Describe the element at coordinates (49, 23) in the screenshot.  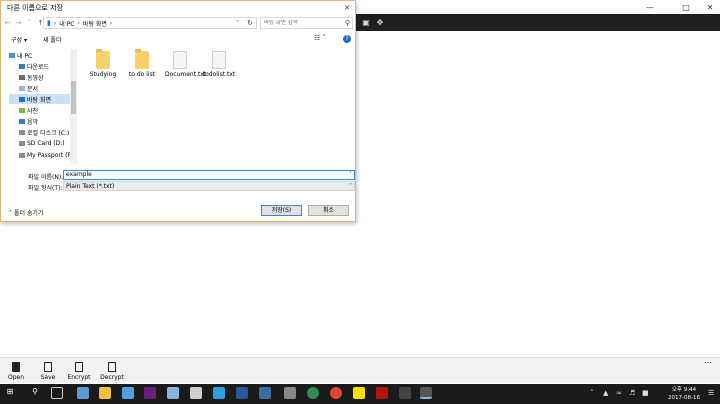
I see `desktop-location-icon: ▮` at that location.